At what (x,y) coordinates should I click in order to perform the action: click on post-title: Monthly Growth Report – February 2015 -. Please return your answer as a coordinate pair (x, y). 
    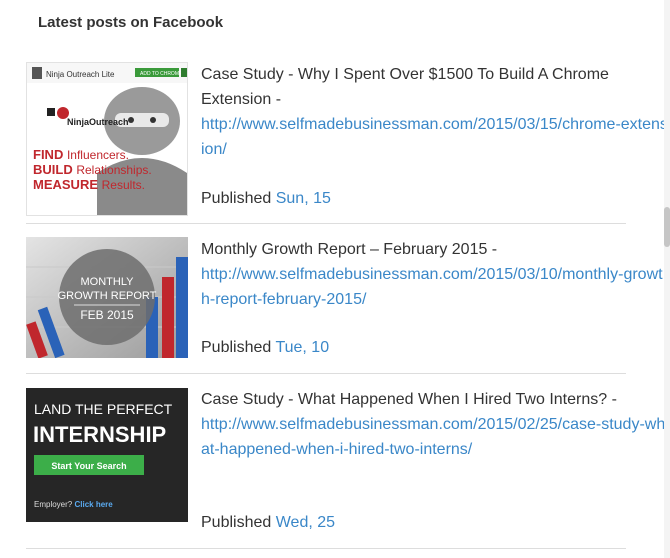
    Looking at the image, I should click on (349, 249).